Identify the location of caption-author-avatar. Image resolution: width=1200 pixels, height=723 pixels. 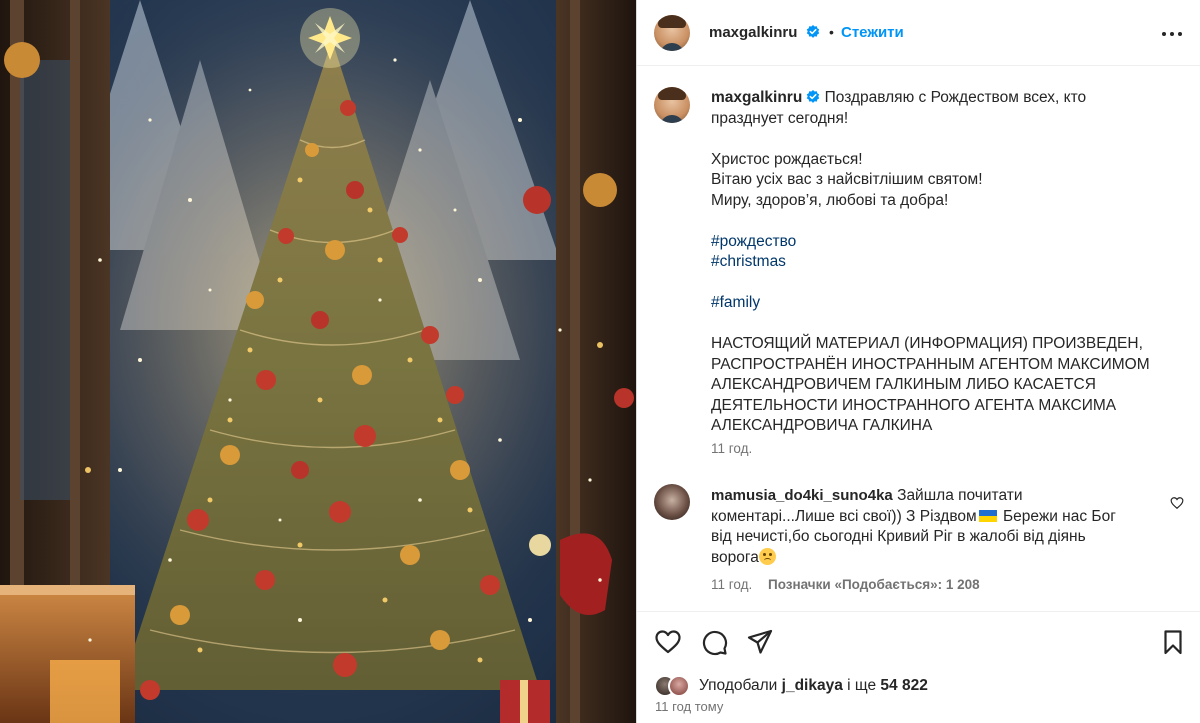
(672, 105).